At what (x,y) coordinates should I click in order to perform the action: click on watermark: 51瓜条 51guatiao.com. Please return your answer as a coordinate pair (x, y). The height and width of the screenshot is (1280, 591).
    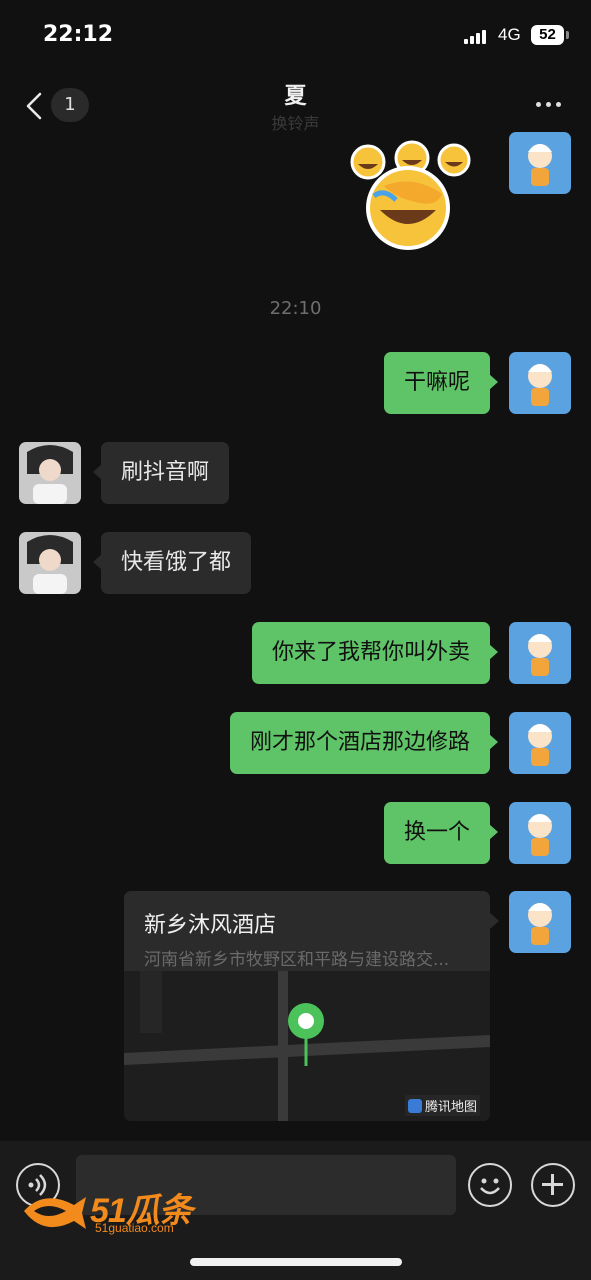
    Looking at the image, I should click on (115, 1212).